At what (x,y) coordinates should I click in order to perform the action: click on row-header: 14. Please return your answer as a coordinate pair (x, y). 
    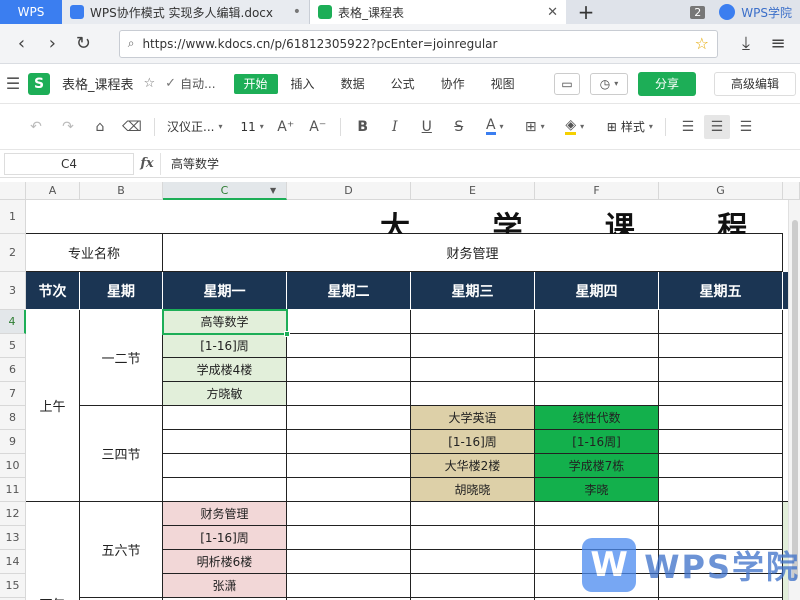
    Looking at the image, I should click on (13, 562).